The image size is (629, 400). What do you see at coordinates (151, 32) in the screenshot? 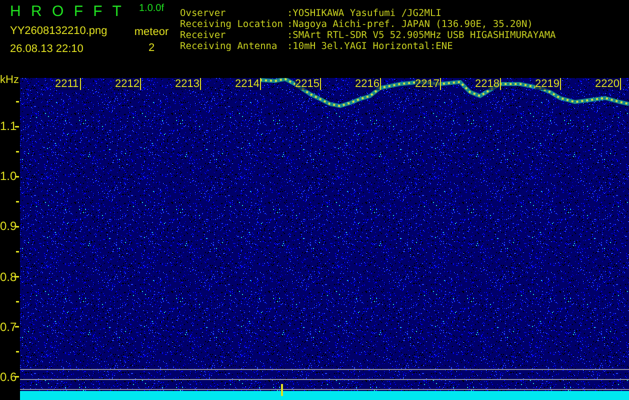
I see `meteor-label: meteor` at bounding box center [151, 32].